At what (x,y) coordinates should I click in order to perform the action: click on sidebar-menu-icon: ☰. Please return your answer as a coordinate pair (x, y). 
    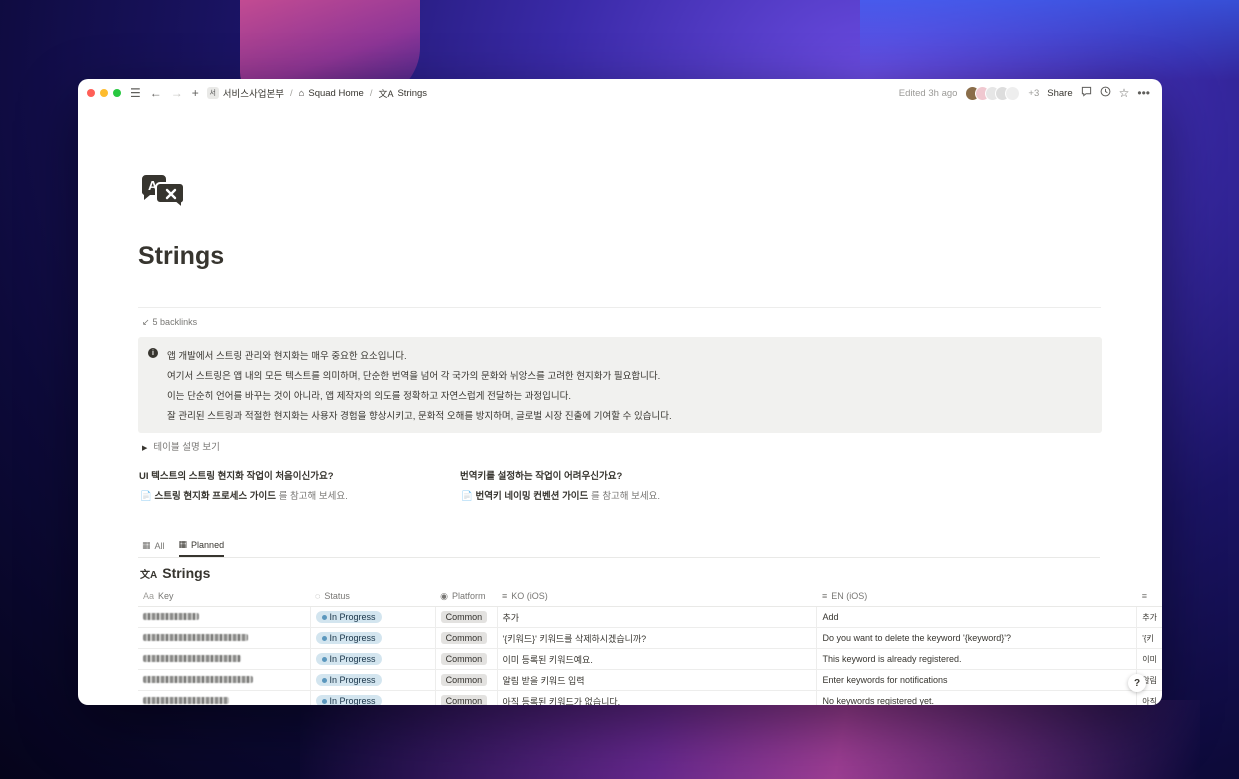
    Looking at the image, I should click on (135, 93).